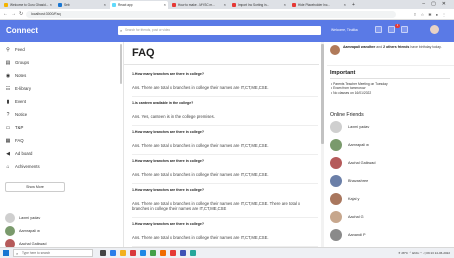 This screenshot has height=258, width=454. Describe the element at coordinates (103, 253) in the screenshot. I see `task-view-icon` at that location.